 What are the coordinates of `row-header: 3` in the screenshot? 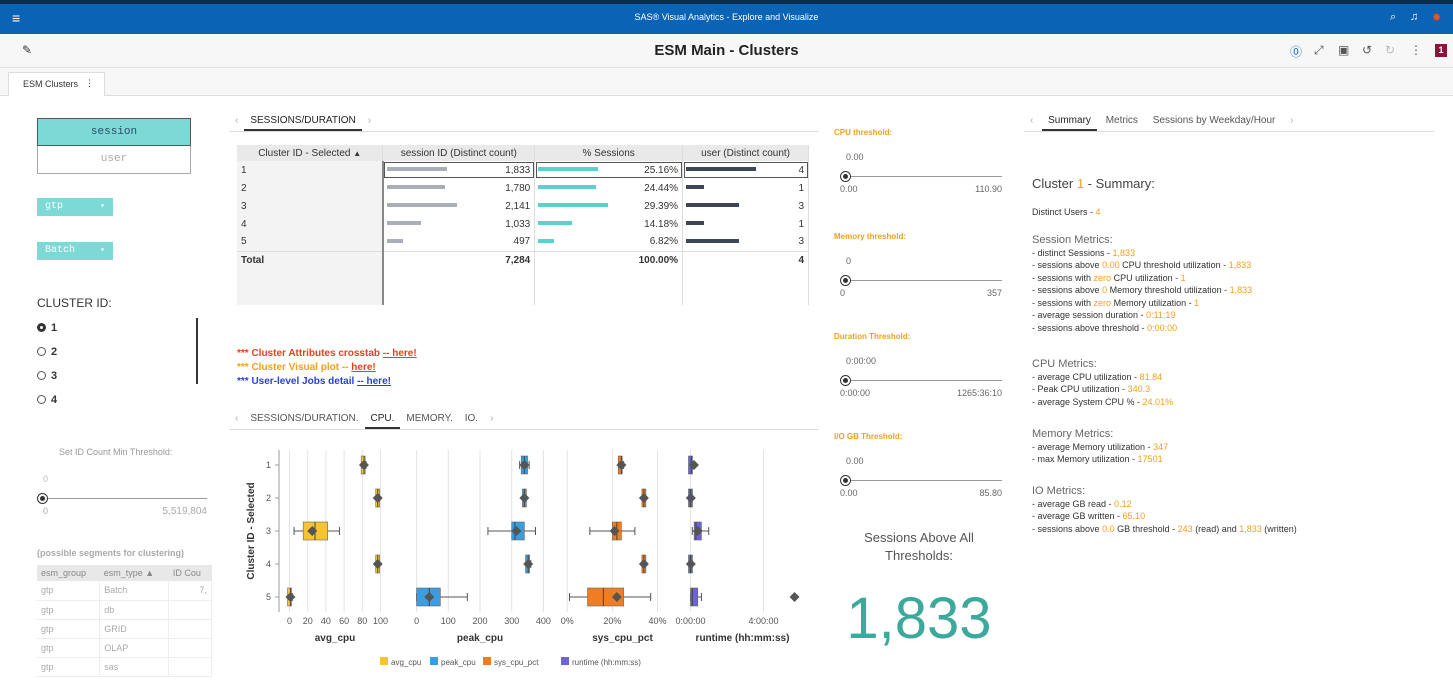 It's located at (310, 206).